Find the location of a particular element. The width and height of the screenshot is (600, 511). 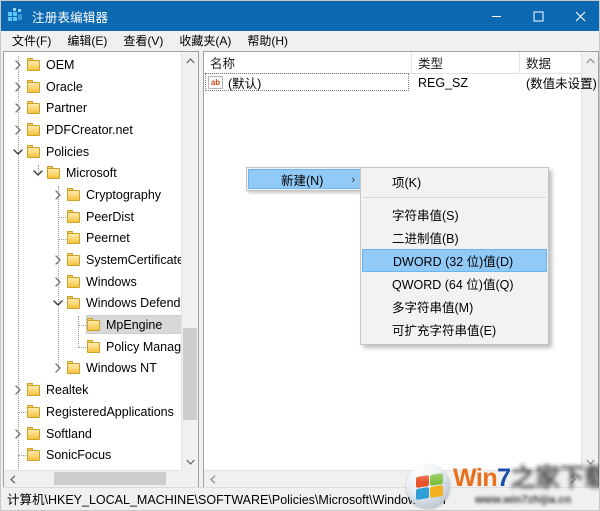

context-menu-item-new-dword-value: DWORD (32 位)值(D) is located at coordinates (454, 260).